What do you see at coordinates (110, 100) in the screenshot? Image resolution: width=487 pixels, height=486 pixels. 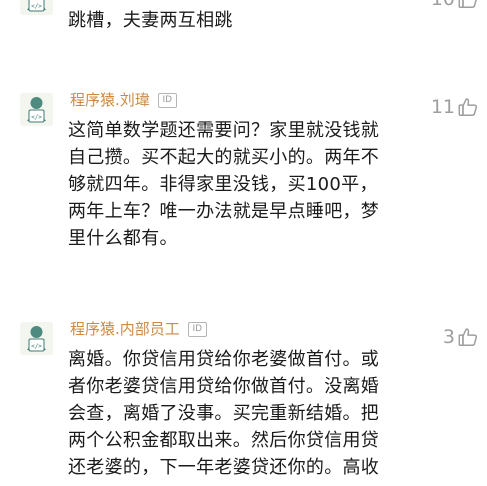 I see `username-text: 程序猿.刘瑋` at bounding box center [110, 100].